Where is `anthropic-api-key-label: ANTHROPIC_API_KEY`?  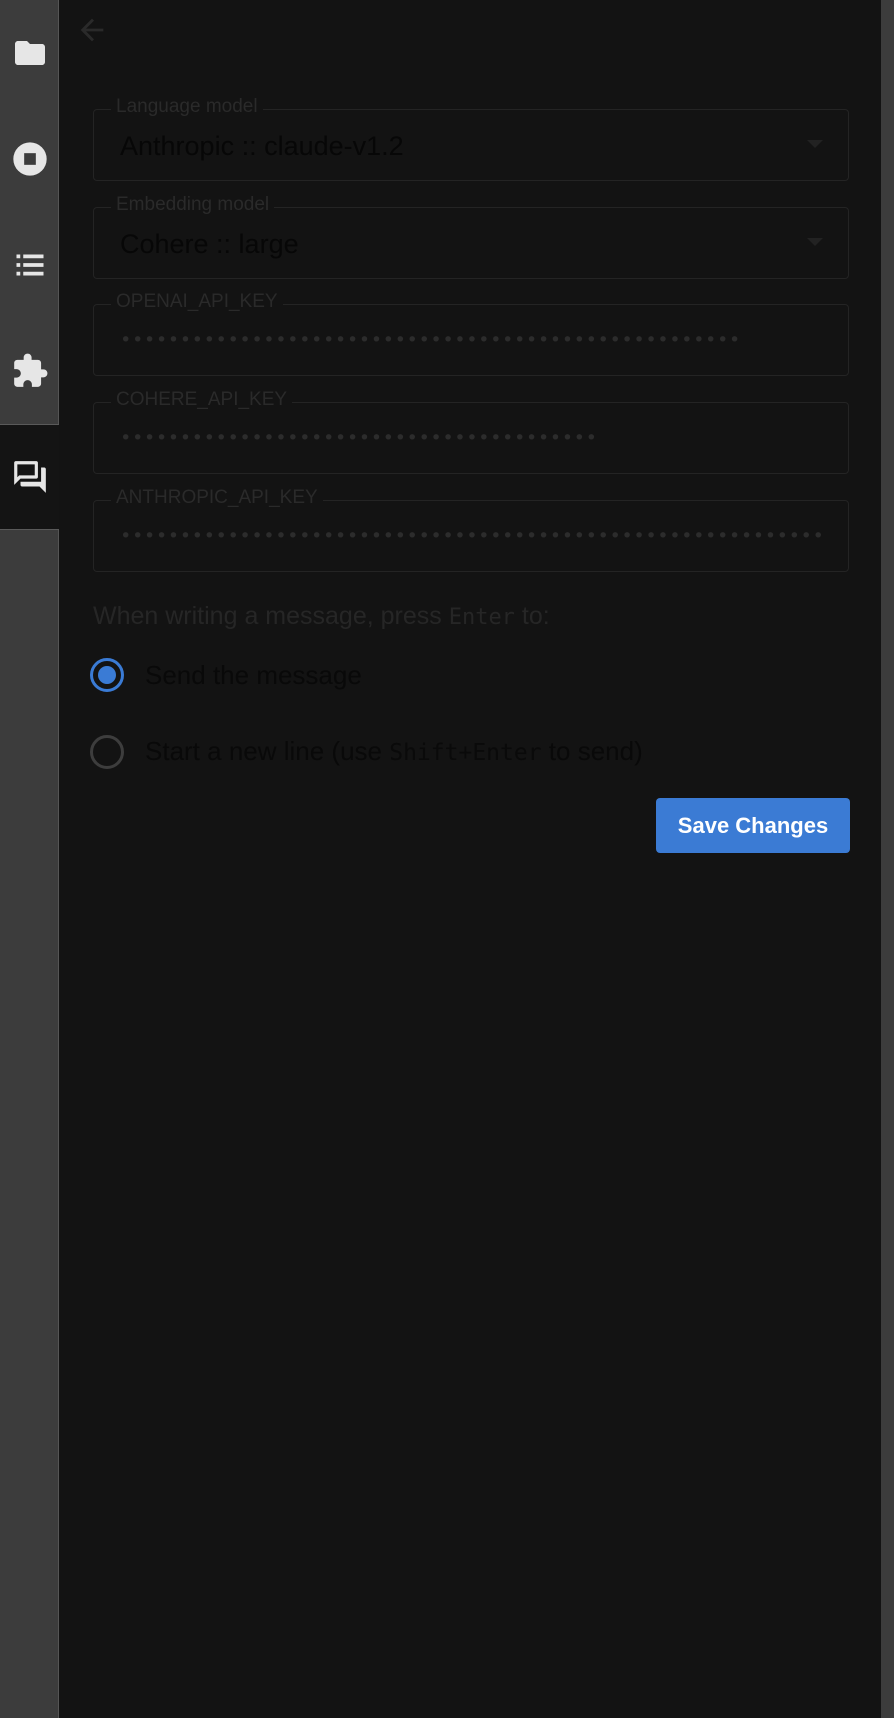 anthropic-api-key-label: ANTHROPIC_API_KEY is located at coordinates (217, 498).